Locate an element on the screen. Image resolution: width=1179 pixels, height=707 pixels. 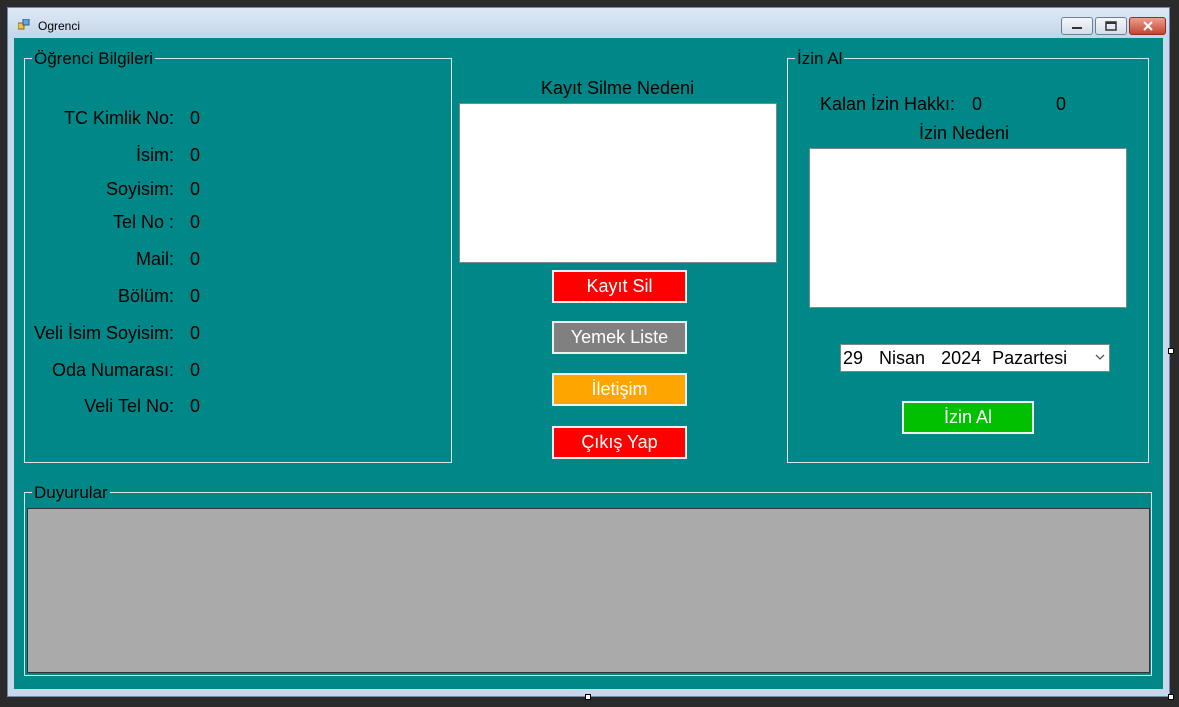
chevron-down-icon is located at coordinates (1100, 357).